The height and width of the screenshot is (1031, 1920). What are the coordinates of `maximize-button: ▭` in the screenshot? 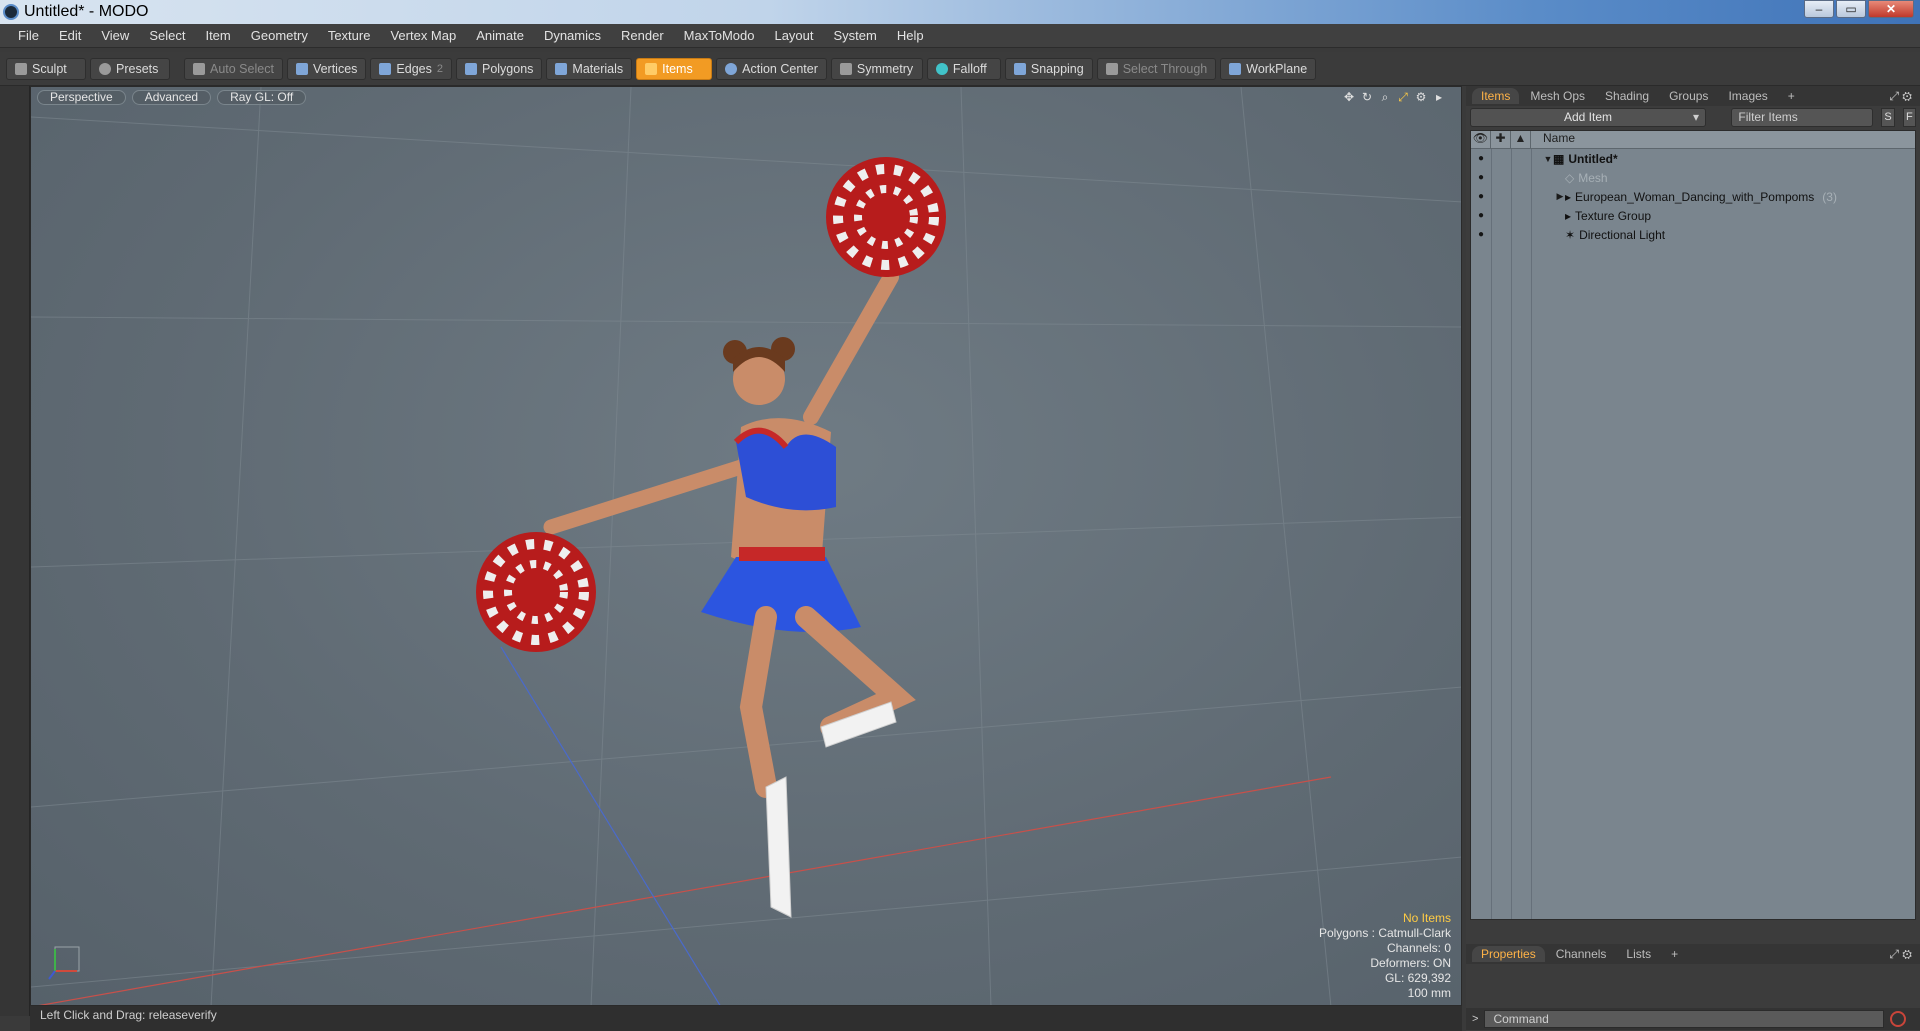 It's located at (1851, 9).